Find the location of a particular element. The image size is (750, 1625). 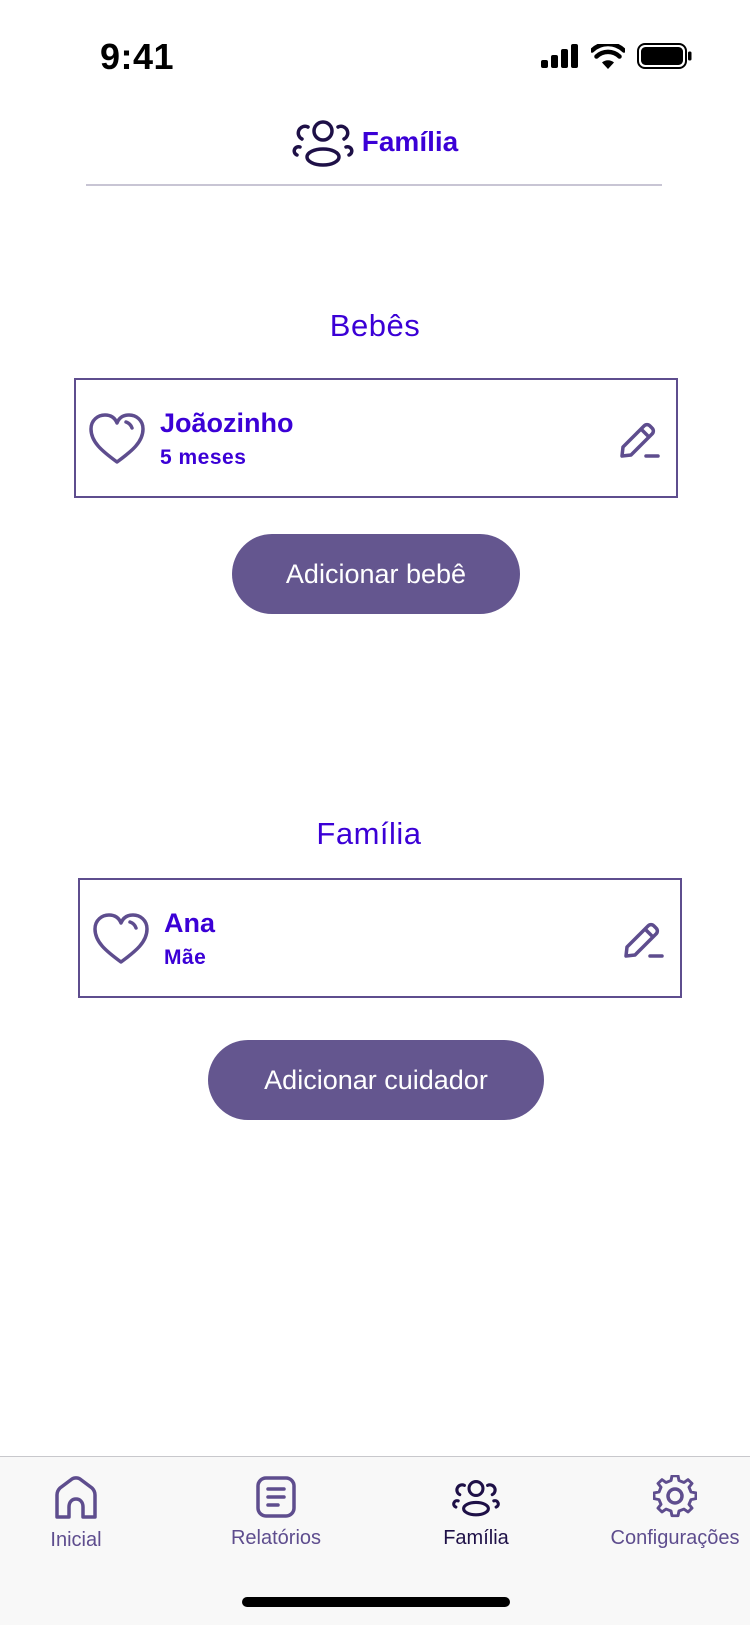

tab-relatorios: Relatórios is located at coordinates (276, 1512).